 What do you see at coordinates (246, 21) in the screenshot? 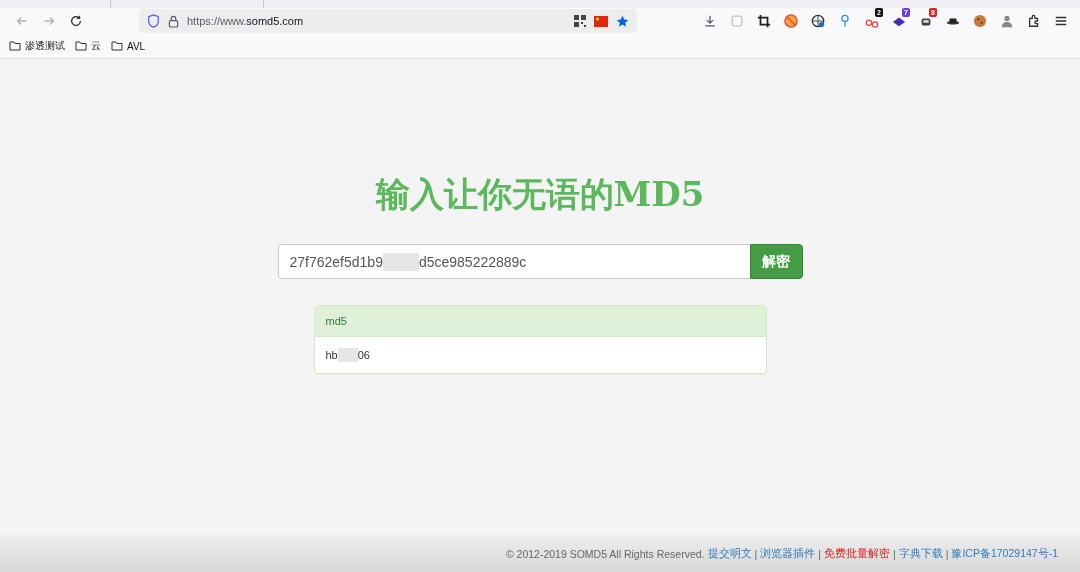
I see `url-text: https://www.somd5.com` at bounding box center [246, 21].